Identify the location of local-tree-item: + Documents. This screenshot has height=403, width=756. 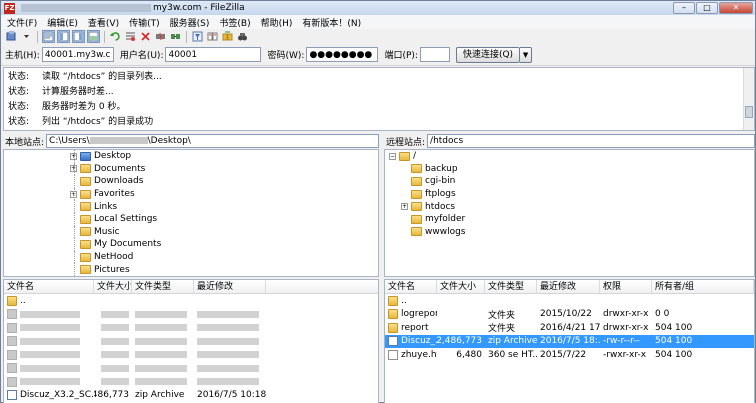
(191, 169).